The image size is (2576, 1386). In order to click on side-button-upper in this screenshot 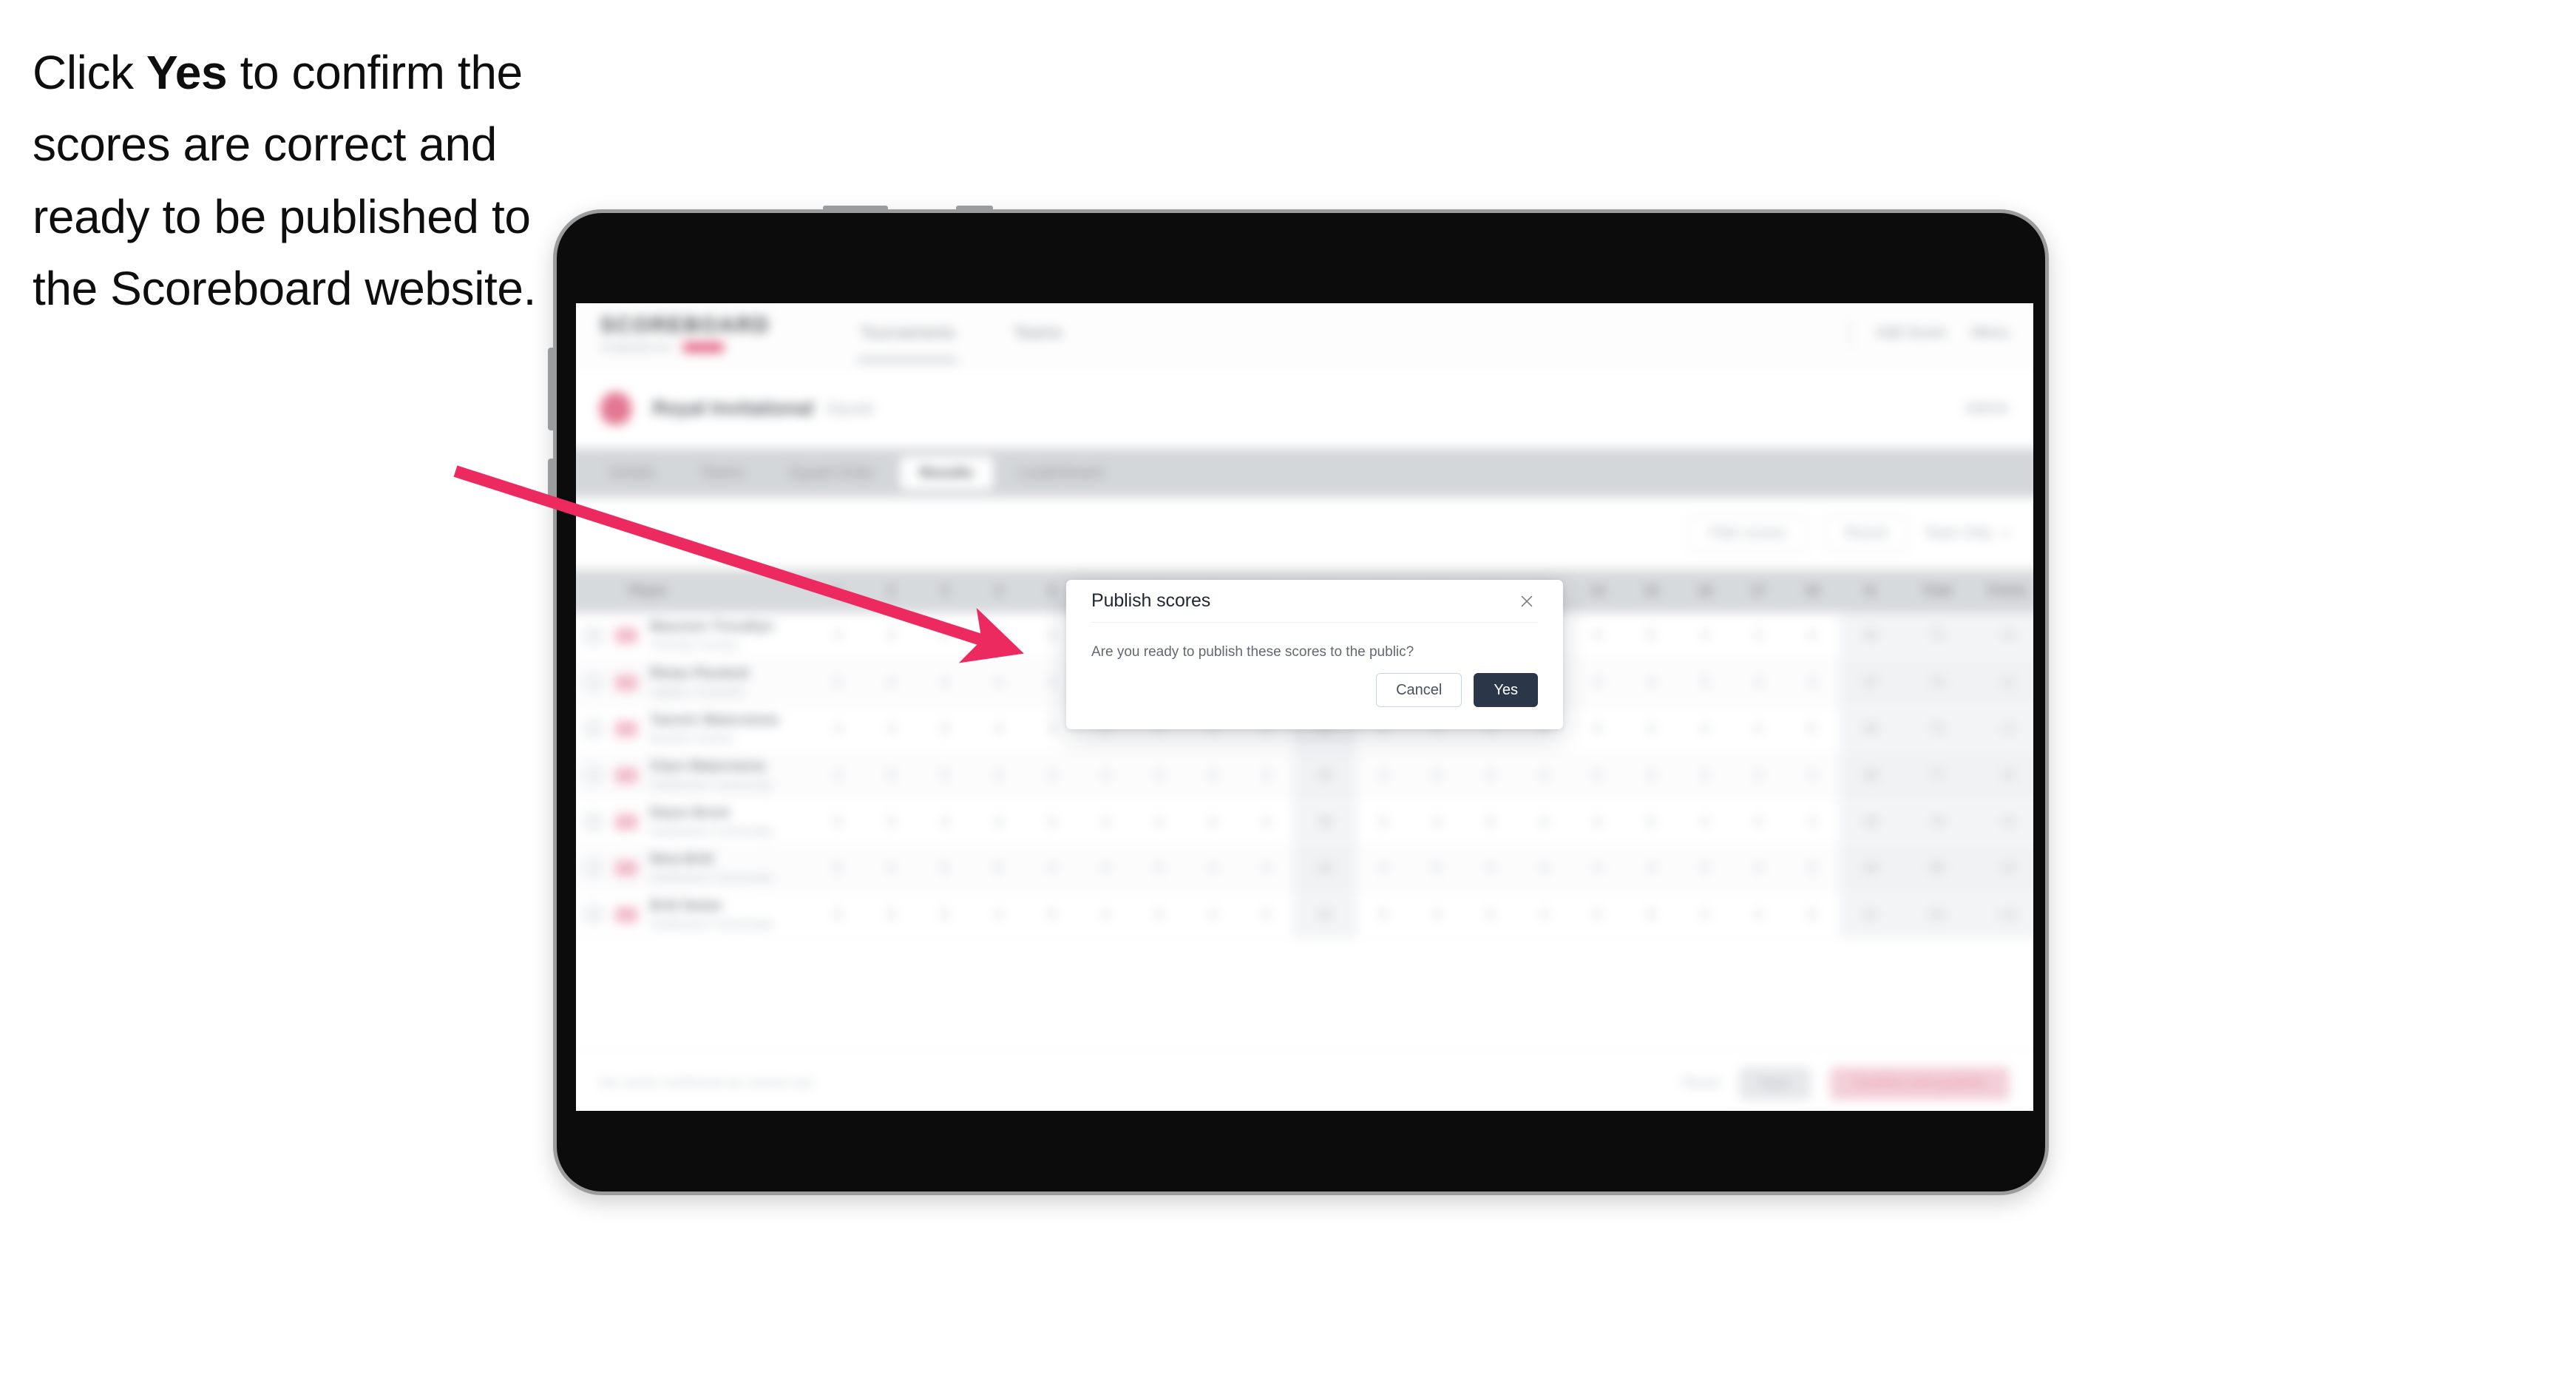, I will do `click(551, 389)`.